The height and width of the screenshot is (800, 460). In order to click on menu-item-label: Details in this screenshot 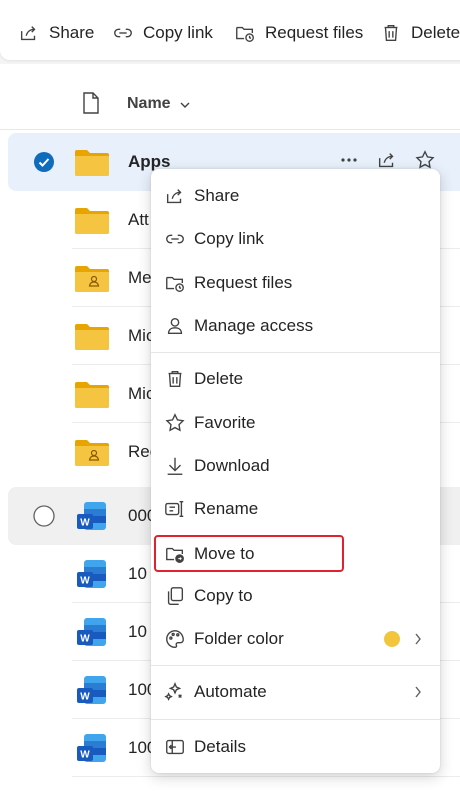, I will do `click(220, 746)`.